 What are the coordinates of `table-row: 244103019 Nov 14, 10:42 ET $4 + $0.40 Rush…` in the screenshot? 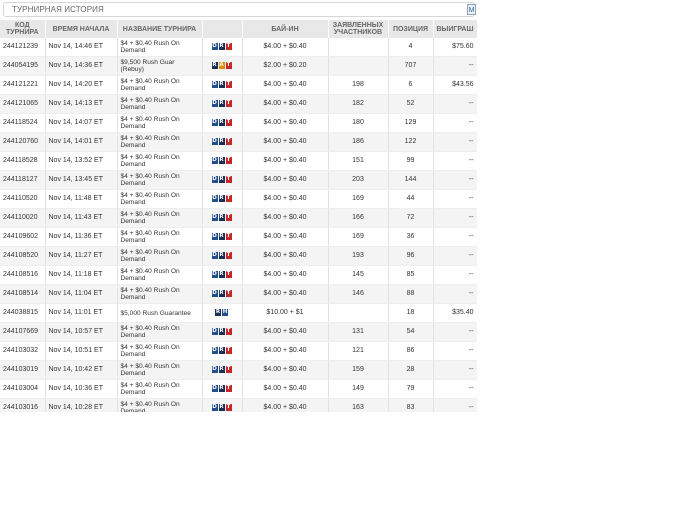 It's located at (238, 370).